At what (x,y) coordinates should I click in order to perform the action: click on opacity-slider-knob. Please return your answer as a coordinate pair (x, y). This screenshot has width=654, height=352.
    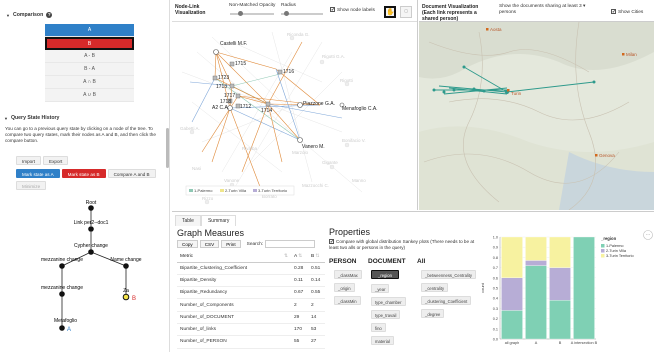
    Looking at the image, I should click on (240, 13).